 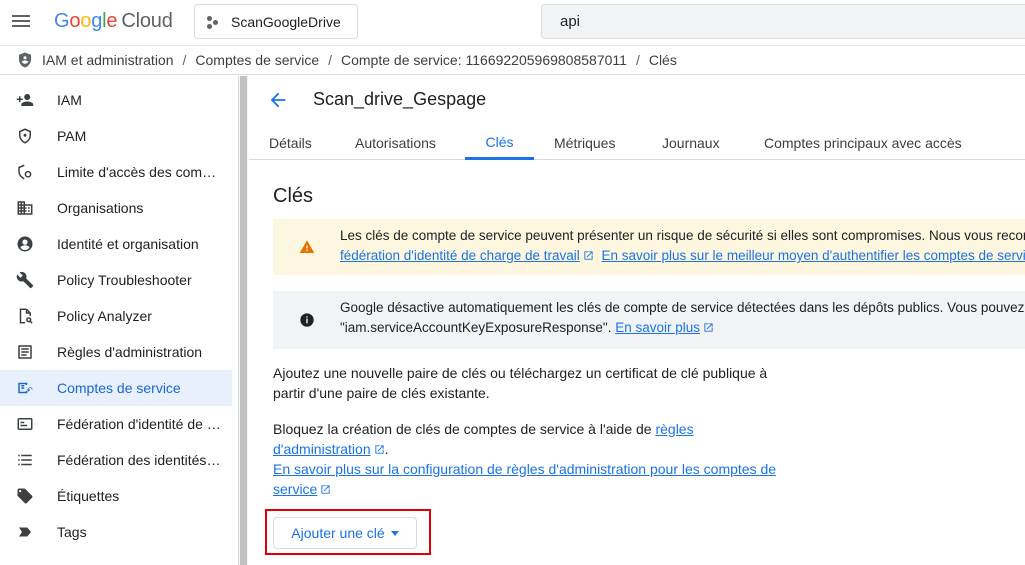 I want to click on breadcrumb-item-service-account: Compte de service: 116692205969808587011, so click(x=484, y=60).